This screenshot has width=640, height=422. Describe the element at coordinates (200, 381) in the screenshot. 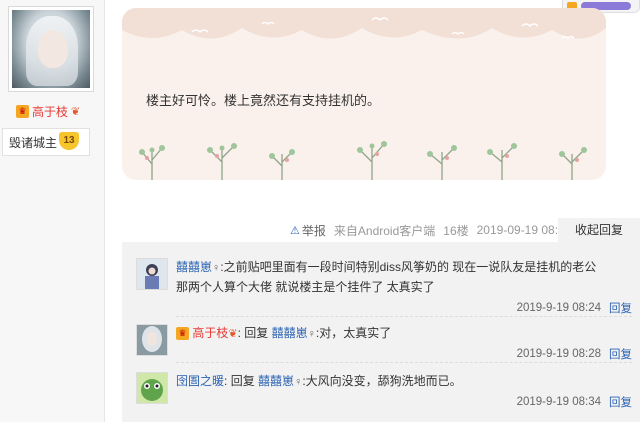

I see `reply-username: 囹圄之暖` at that location.